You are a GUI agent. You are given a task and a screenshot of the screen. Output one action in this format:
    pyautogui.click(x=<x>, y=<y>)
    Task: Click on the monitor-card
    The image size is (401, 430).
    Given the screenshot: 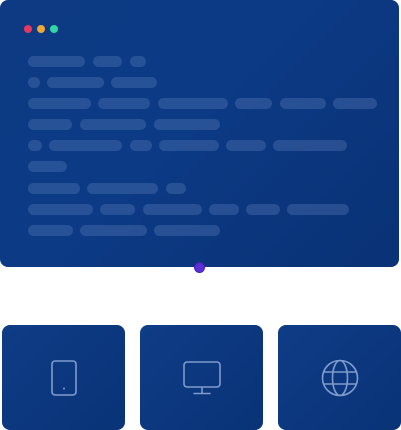 What is the action you would take?
    pyautogui.click(x=201, y=377)
    